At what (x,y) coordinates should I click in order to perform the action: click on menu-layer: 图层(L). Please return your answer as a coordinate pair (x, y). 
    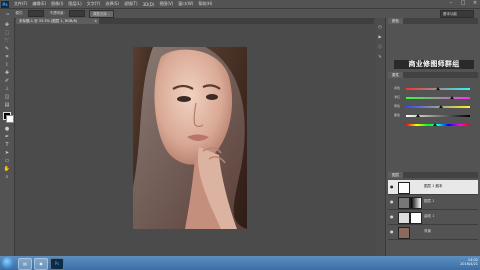
    Looking at the image, I should click on (74, 4).